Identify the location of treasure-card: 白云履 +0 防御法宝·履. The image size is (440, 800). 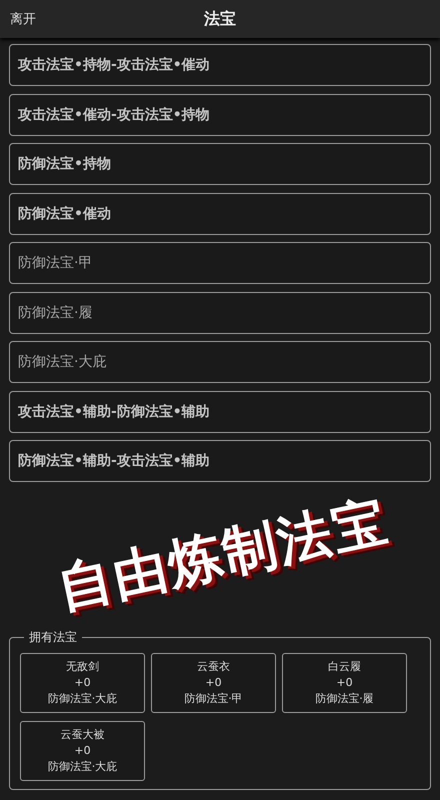
(344, 683).